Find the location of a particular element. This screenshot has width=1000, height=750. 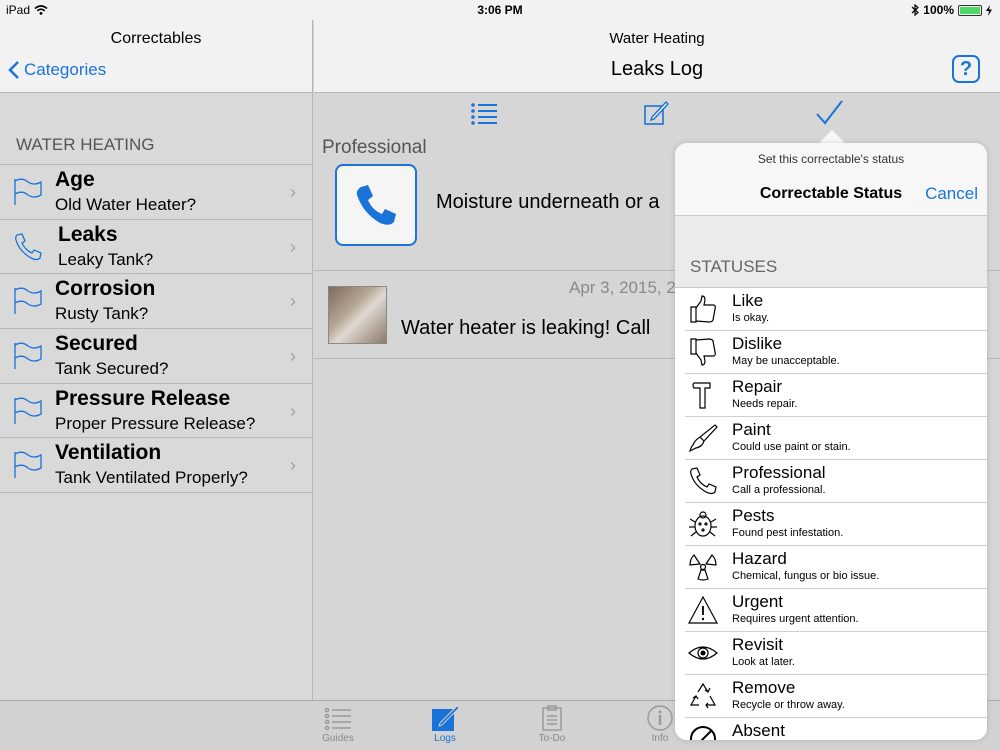

status-desc: Requires urgent attention. is located at coordinates (795, 619).